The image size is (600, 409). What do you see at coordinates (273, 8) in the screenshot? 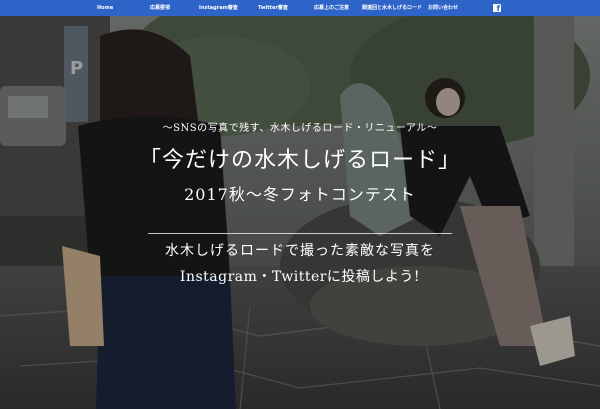
I see `nav-twitter-review: Twitter審査` at bounding box center [273, 8].